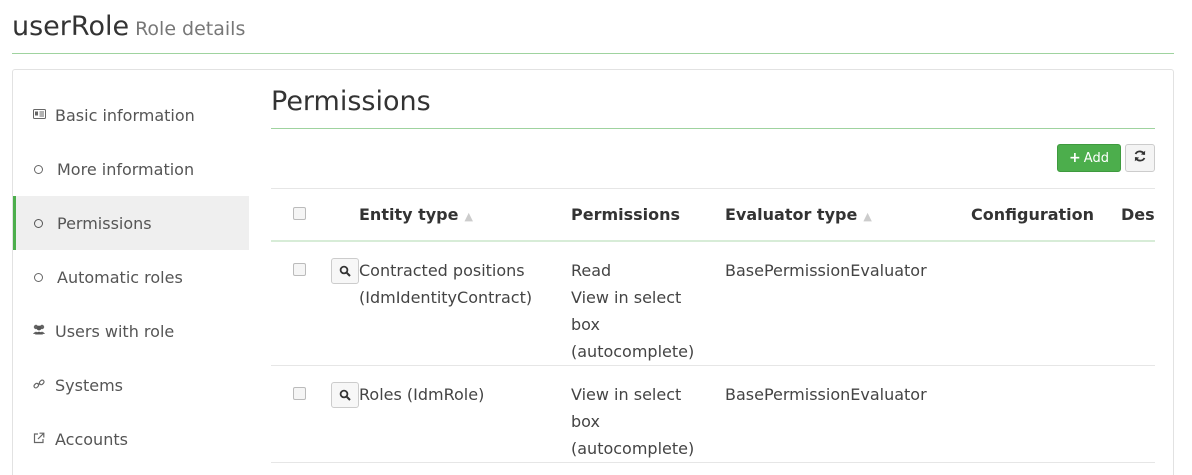 The height and width of the screenshot is (475, 1192). Describe the element at coordinates (89, 385) in the screenshot. I see `sidebar-item-label: Systems` at that location.